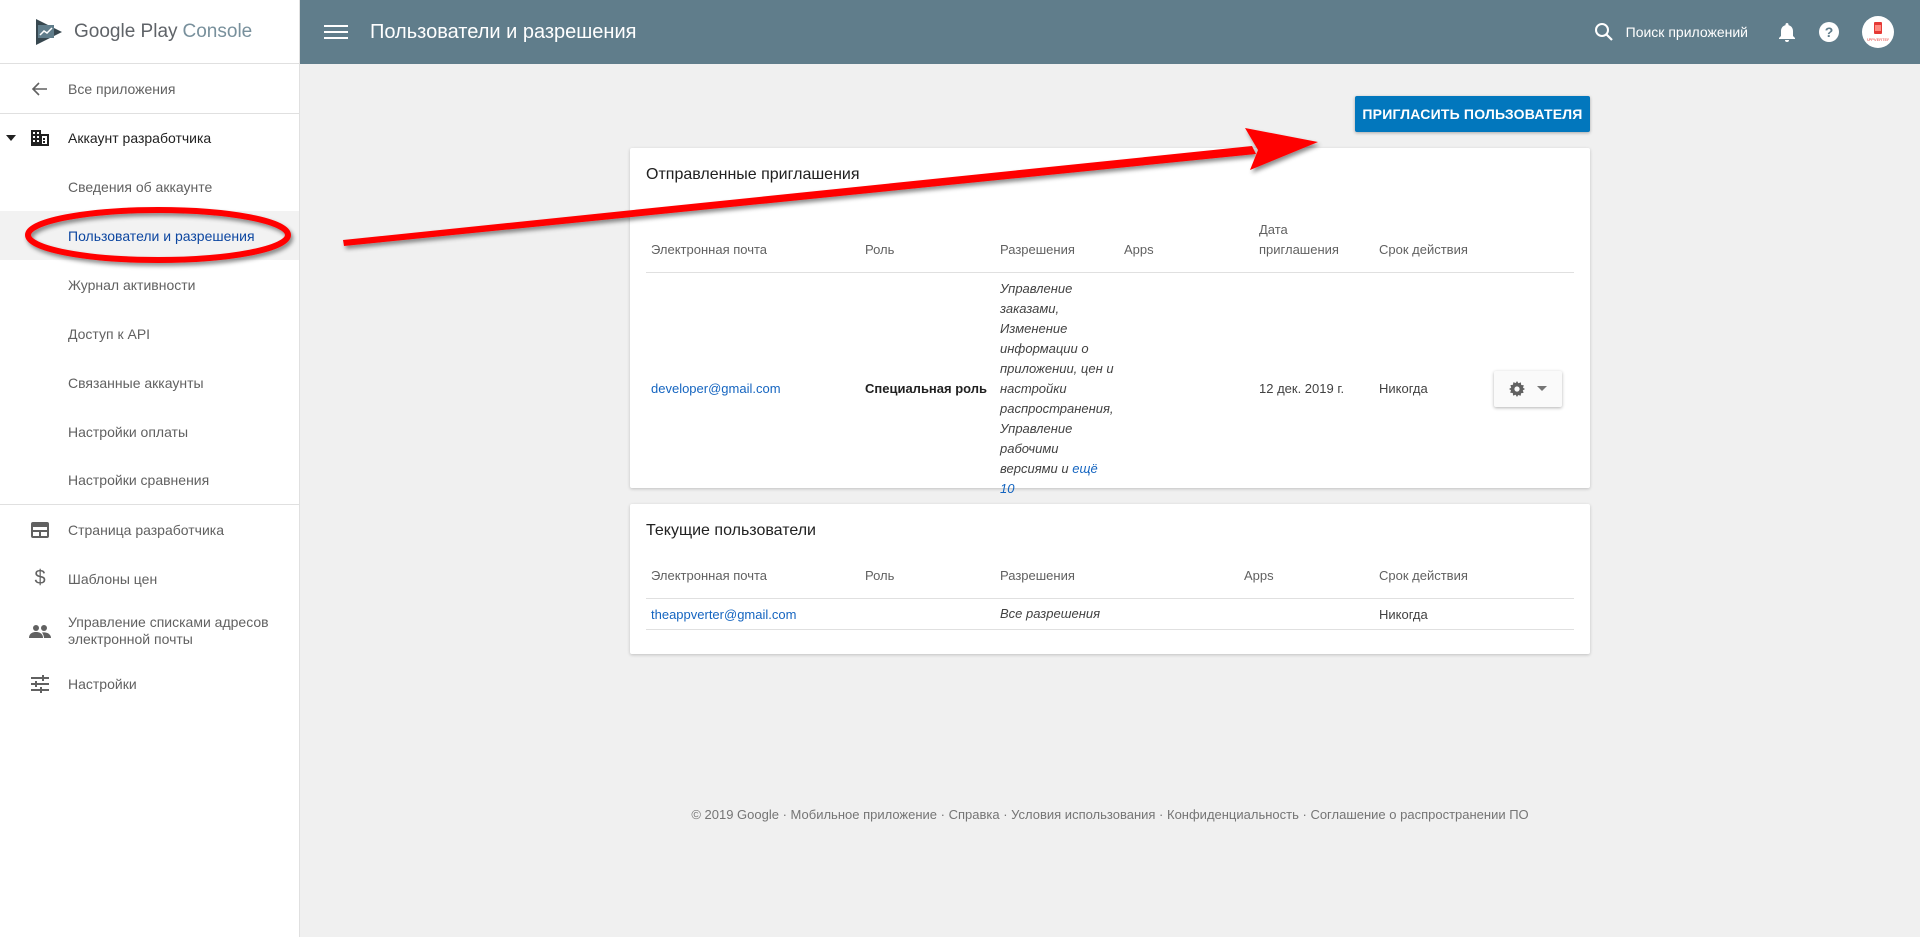 The width and height of the screenshot is (1920, 937). Describe the element at coordinates (40, 684) in the screenshot. I see `sliders-icon` at that location.